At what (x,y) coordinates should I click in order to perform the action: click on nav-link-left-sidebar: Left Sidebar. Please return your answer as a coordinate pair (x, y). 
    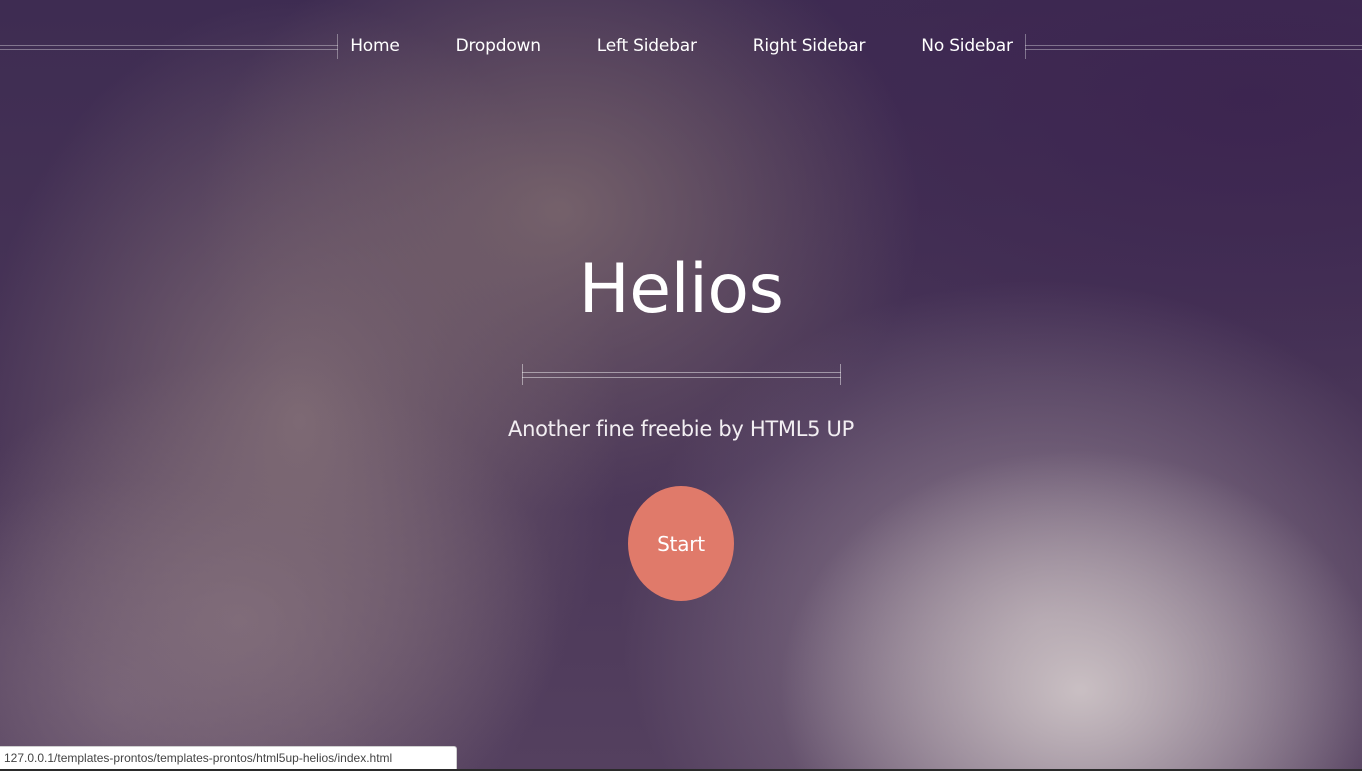
    Looking at the image, I should click on (647, 46).